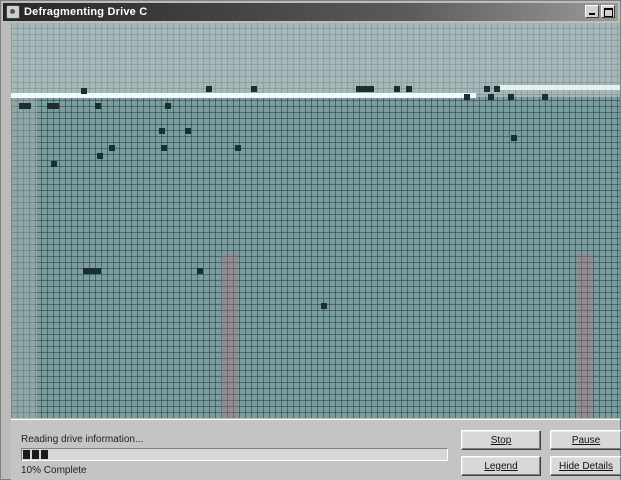  I want to click on title-bar: Defragmenting Drive C, so click(310, 12).